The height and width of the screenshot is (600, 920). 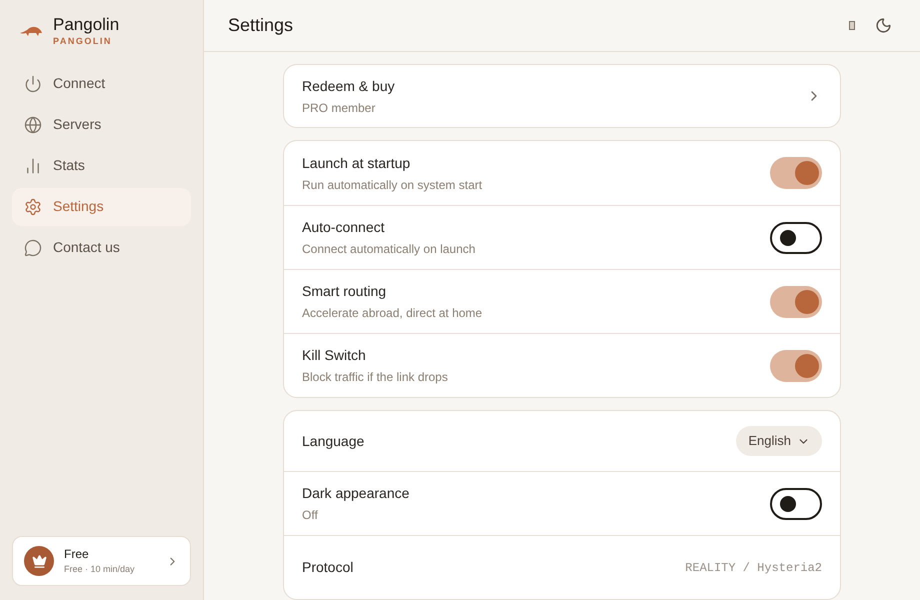 What do you see at coordinates (333, 441) in the screenshot?
I see `setting-label: Language` at bounding box center [333, 441].